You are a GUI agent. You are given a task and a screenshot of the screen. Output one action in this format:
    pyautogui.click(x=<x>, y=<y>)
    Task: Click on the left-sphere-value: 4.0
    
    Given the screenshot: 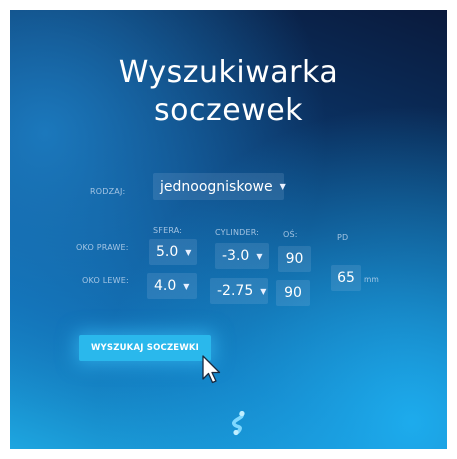 What is the action you would take?
    pyautogui.click(x=165, y=286)
    